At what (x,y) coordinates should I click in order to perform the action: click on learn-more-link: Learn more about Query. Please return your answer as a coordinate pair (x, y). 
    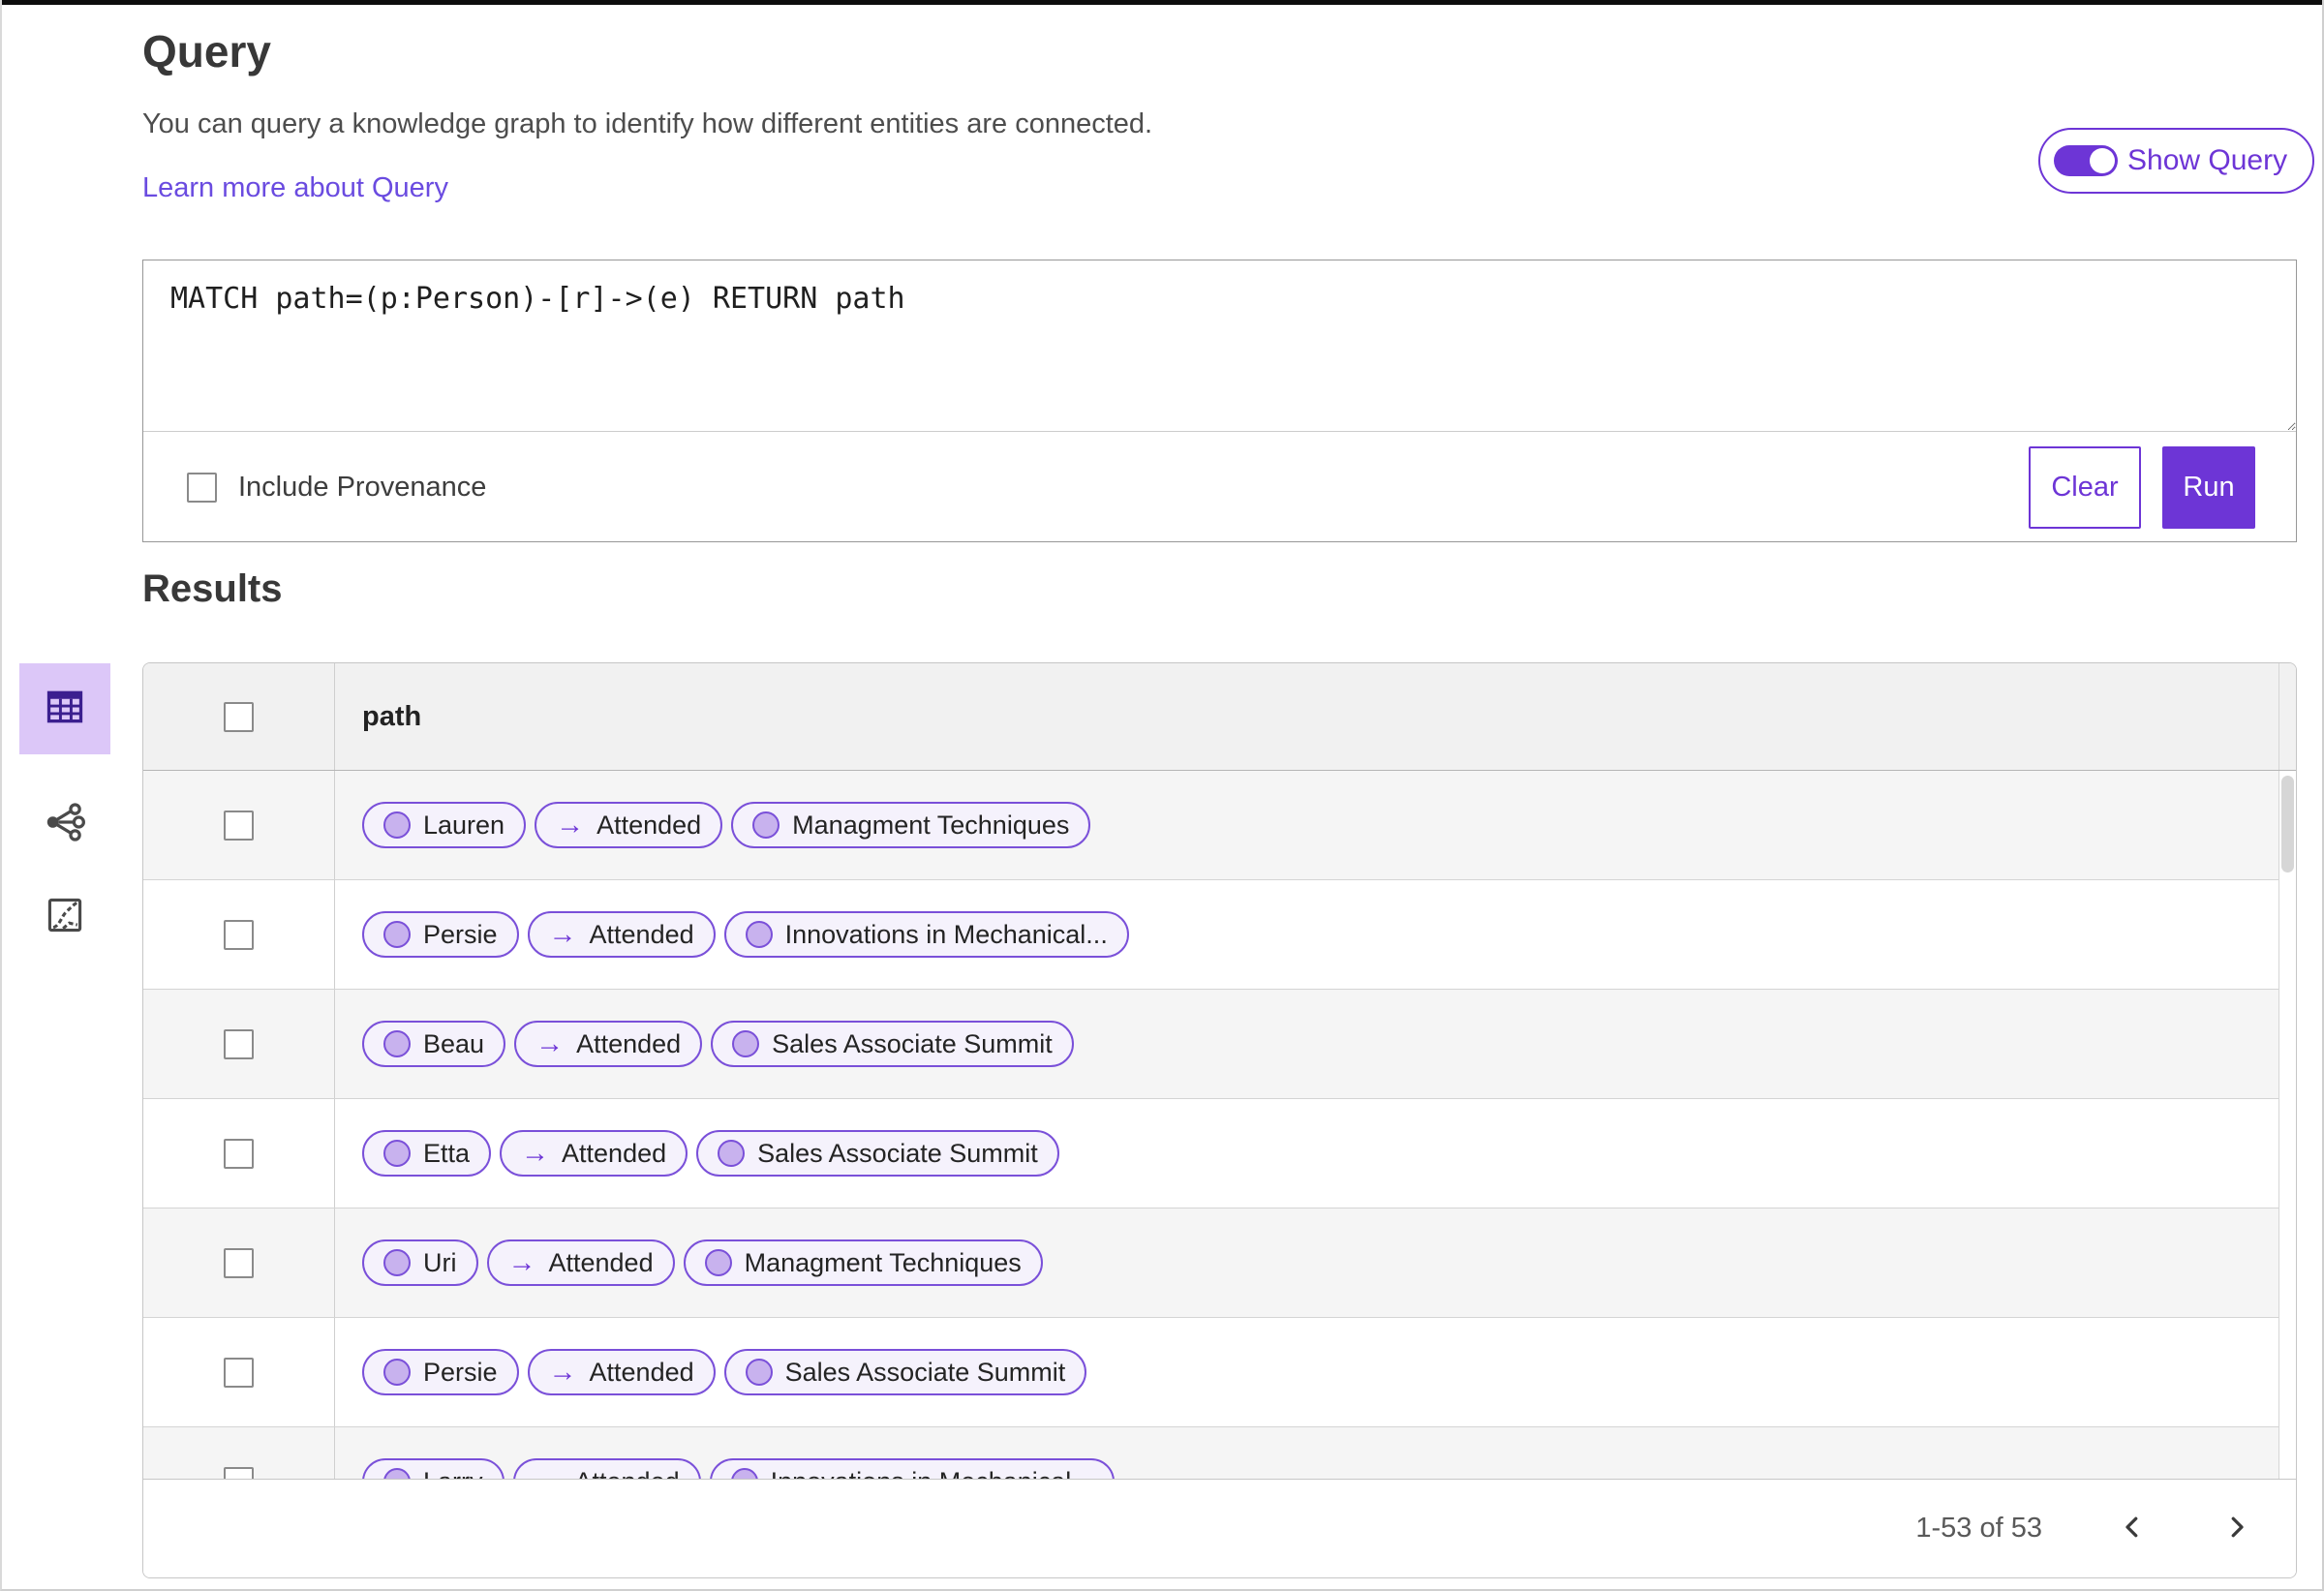
    Looking at the image, I should click on (295, 188).